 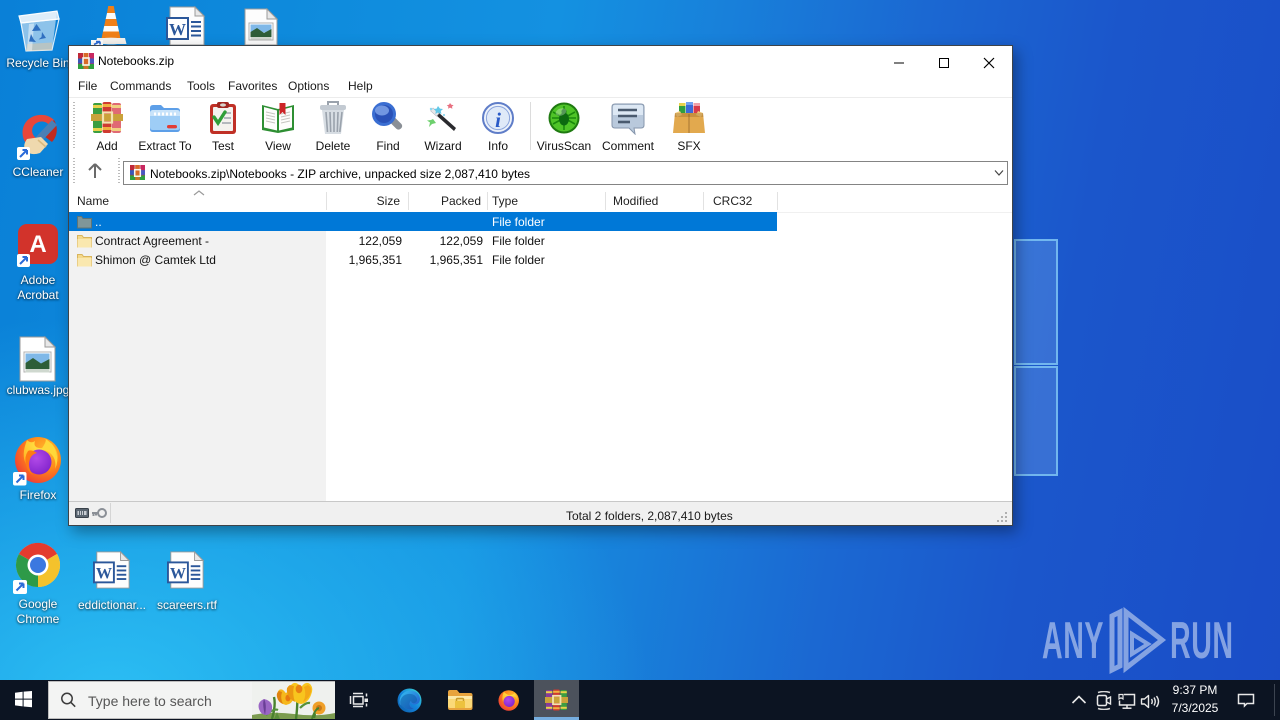 What do you see at coordinates (498, 120) in the screenshot?
I see `svg-text: i` at bounding box center [498, 120].